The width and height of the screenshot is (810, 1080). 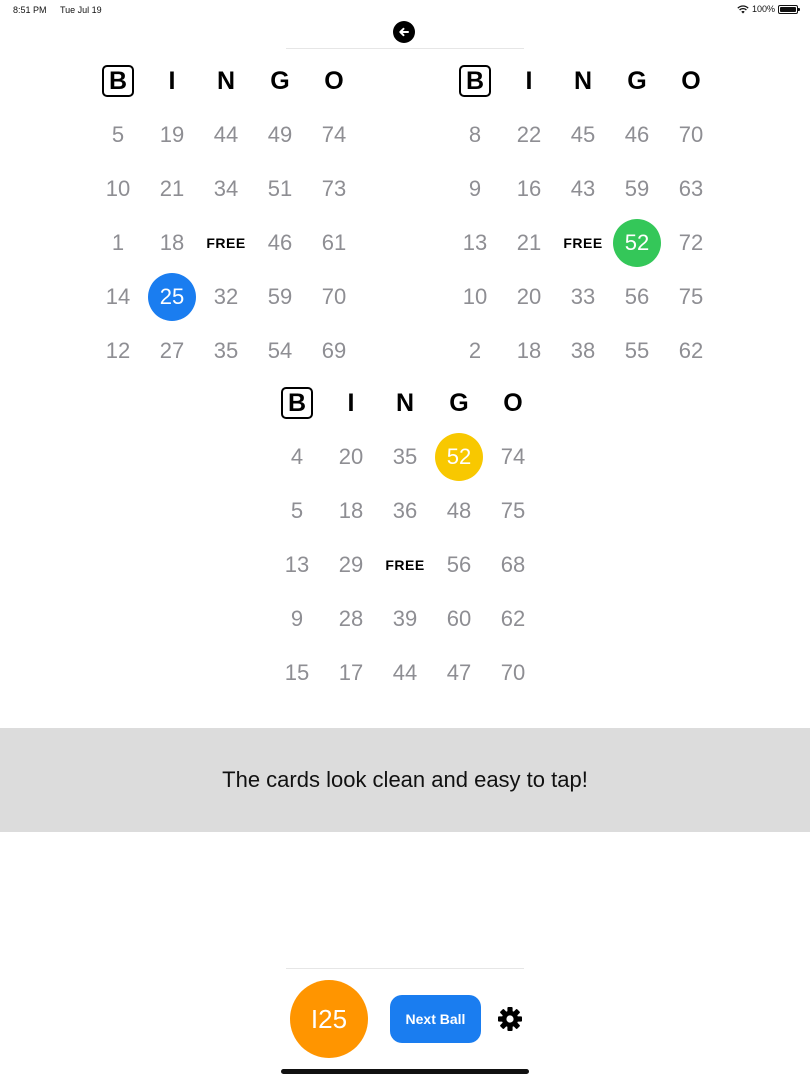 I want to click on message-text: The cards look clean and easy to tap!, so click(x=405, y=779).